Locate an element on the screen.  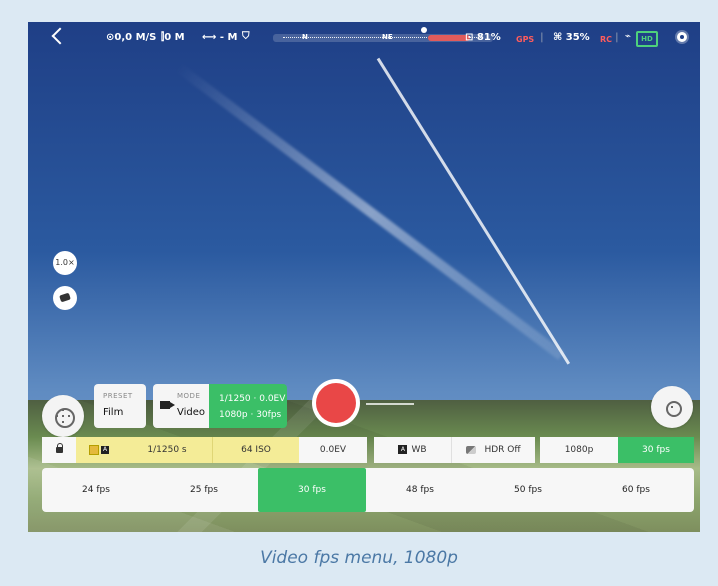
preset-label: PRESET is located at coordinates (118, 396).